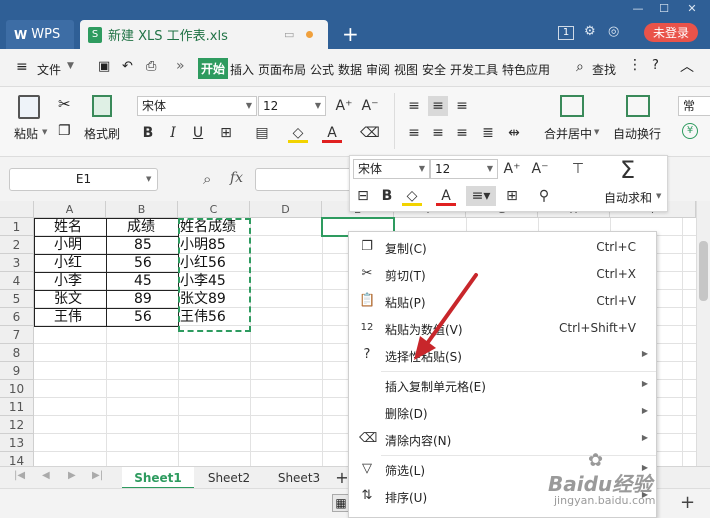  What do you see at coordinates (600, 484) in the screenshot?
I see `watermark-title: Baidu经验` at bounding box center [600, 484].